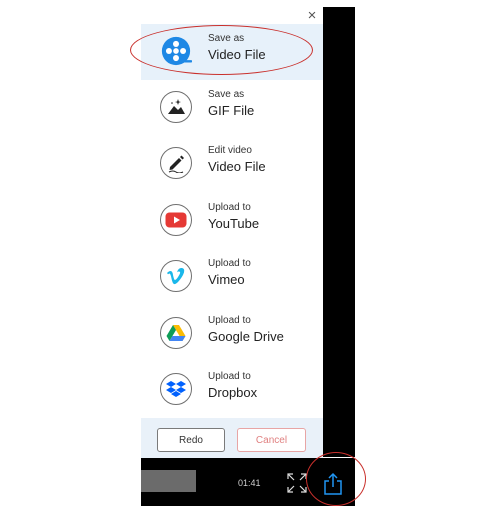 This screenshot has height=506, width=480. Describe the element at coordinates (297, 483) in the screenshot. I see `fullscreen-icon` at that location.